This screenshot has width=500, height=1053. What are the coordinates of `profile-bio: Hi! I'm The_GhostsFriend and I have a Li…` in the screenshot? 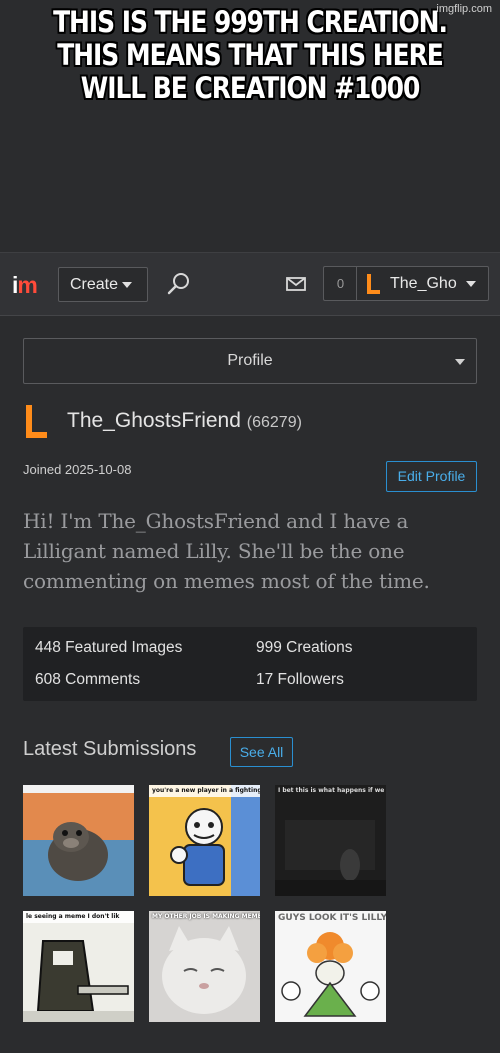 It's located at (226, 551).